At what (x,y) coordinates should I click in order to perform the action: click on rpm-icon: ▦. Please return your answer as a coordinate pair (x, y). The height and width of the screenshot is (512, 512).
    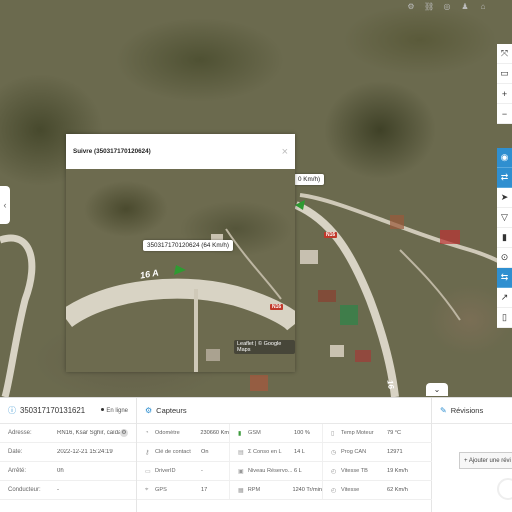
    Looking at the image, I should click on (241, 490).